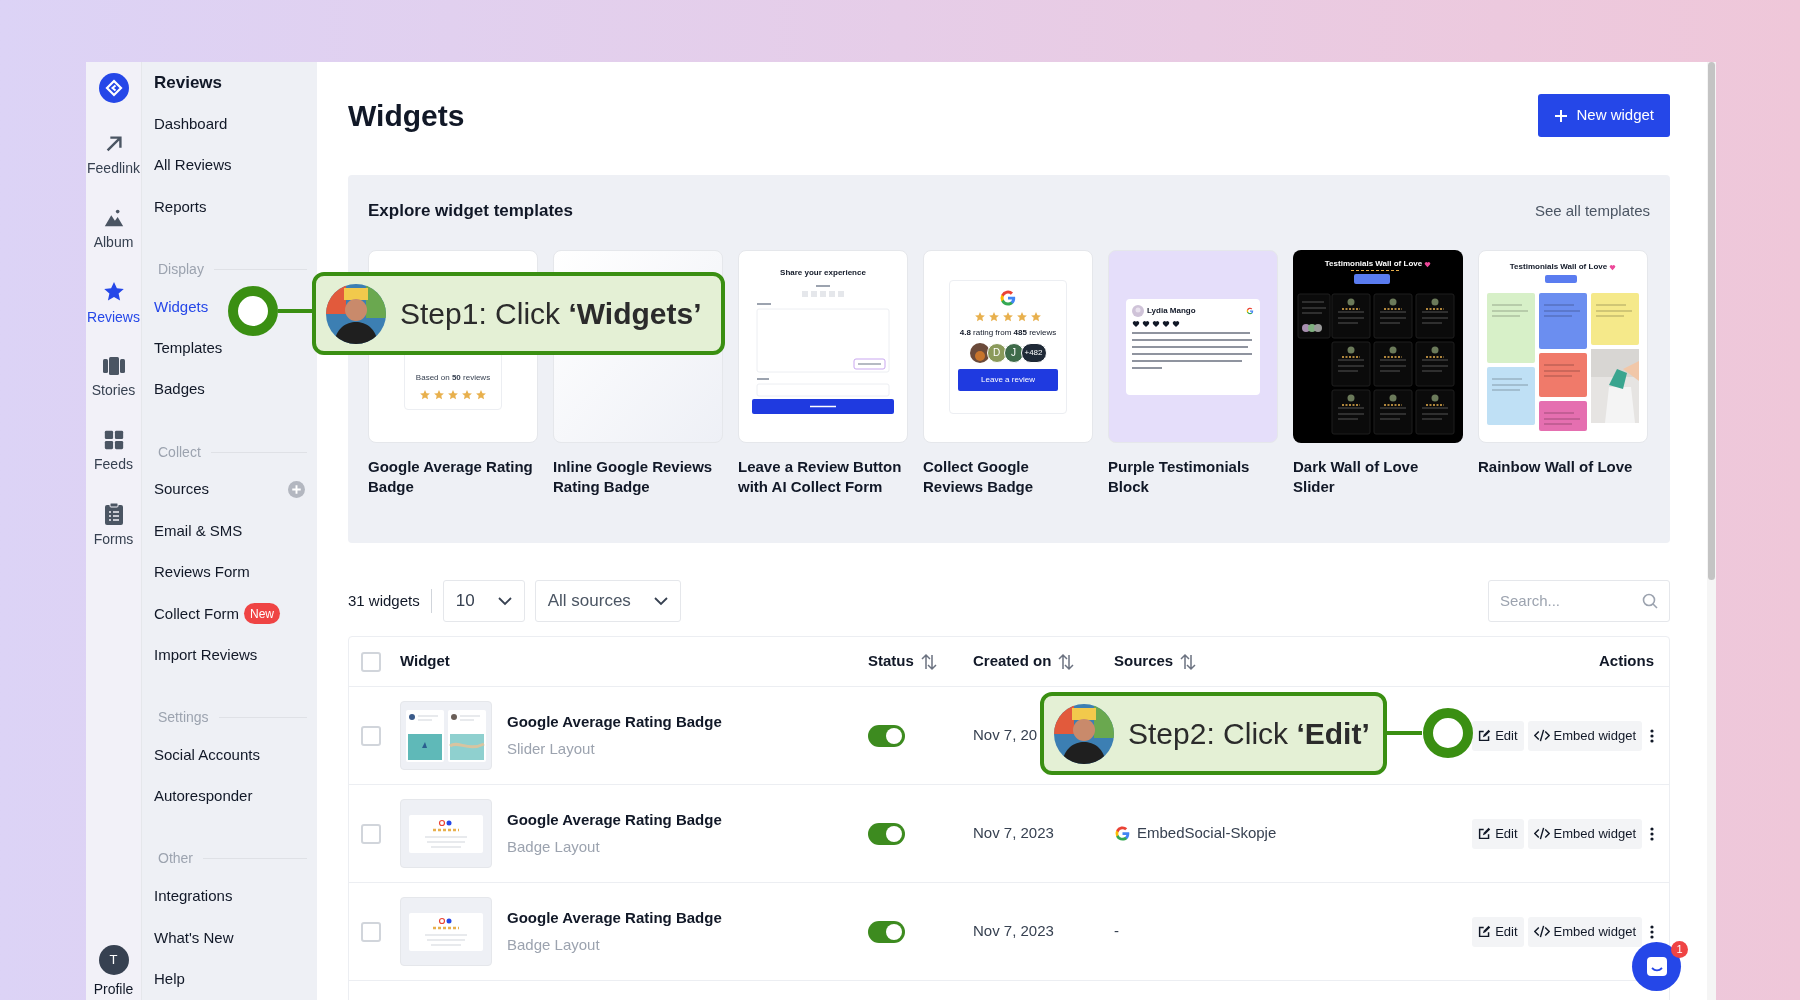 The image size is (1800, 1000). Describe the element at coordinates (1626, 661) in the screenshot. I see `column-header: Actions` at that location.